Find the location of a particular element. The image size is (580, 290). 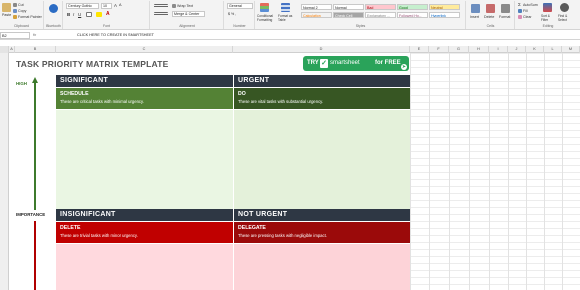

quadrant-delete-body is located at coordinates (144, 267).